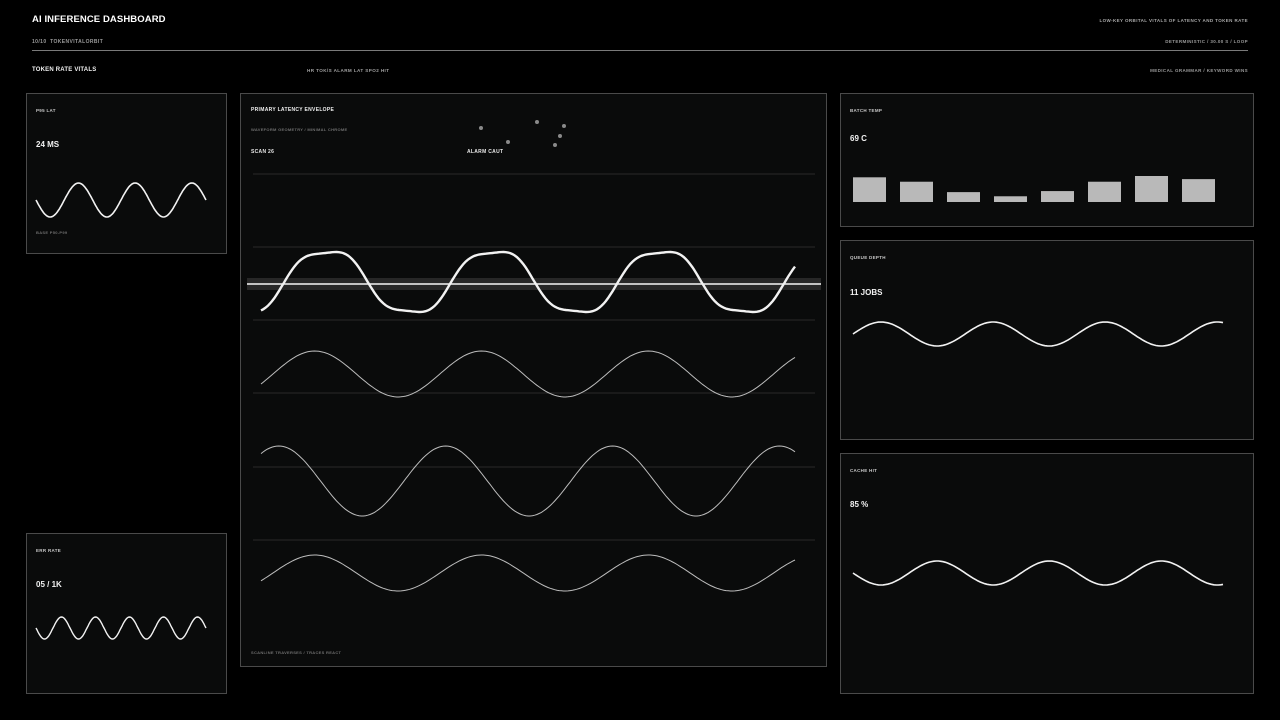 This screenshot has width=1280, height=720. I want to click on panel-batch-temp: BATCH TEMP 69 C, so click(1047, 160).